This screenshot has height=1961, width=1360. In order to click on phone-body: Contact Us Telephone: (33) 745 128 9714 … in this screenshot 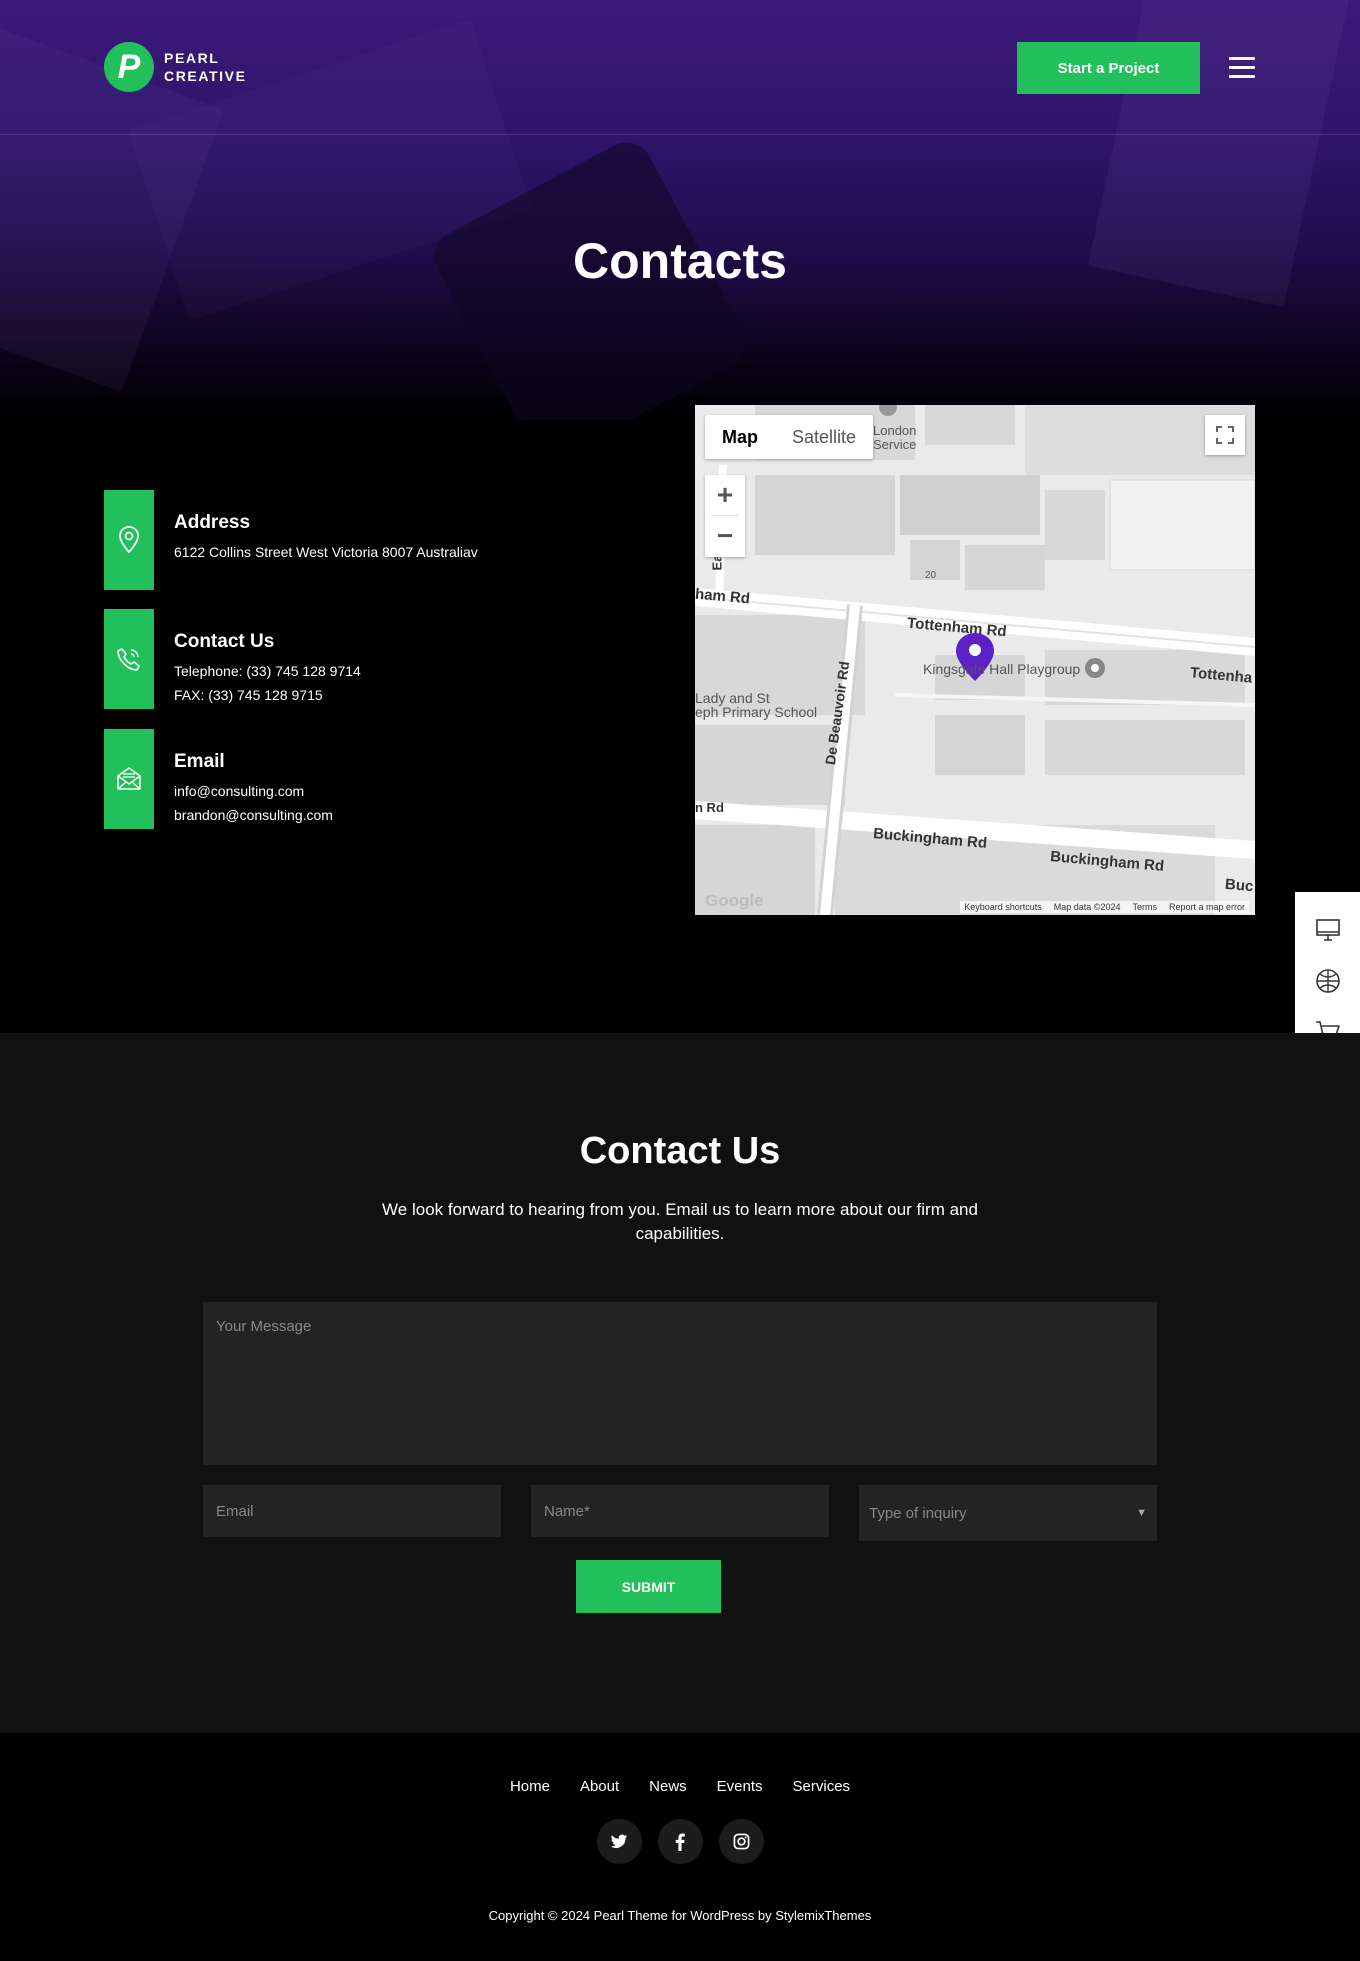, I will do `click(267, 669)`.